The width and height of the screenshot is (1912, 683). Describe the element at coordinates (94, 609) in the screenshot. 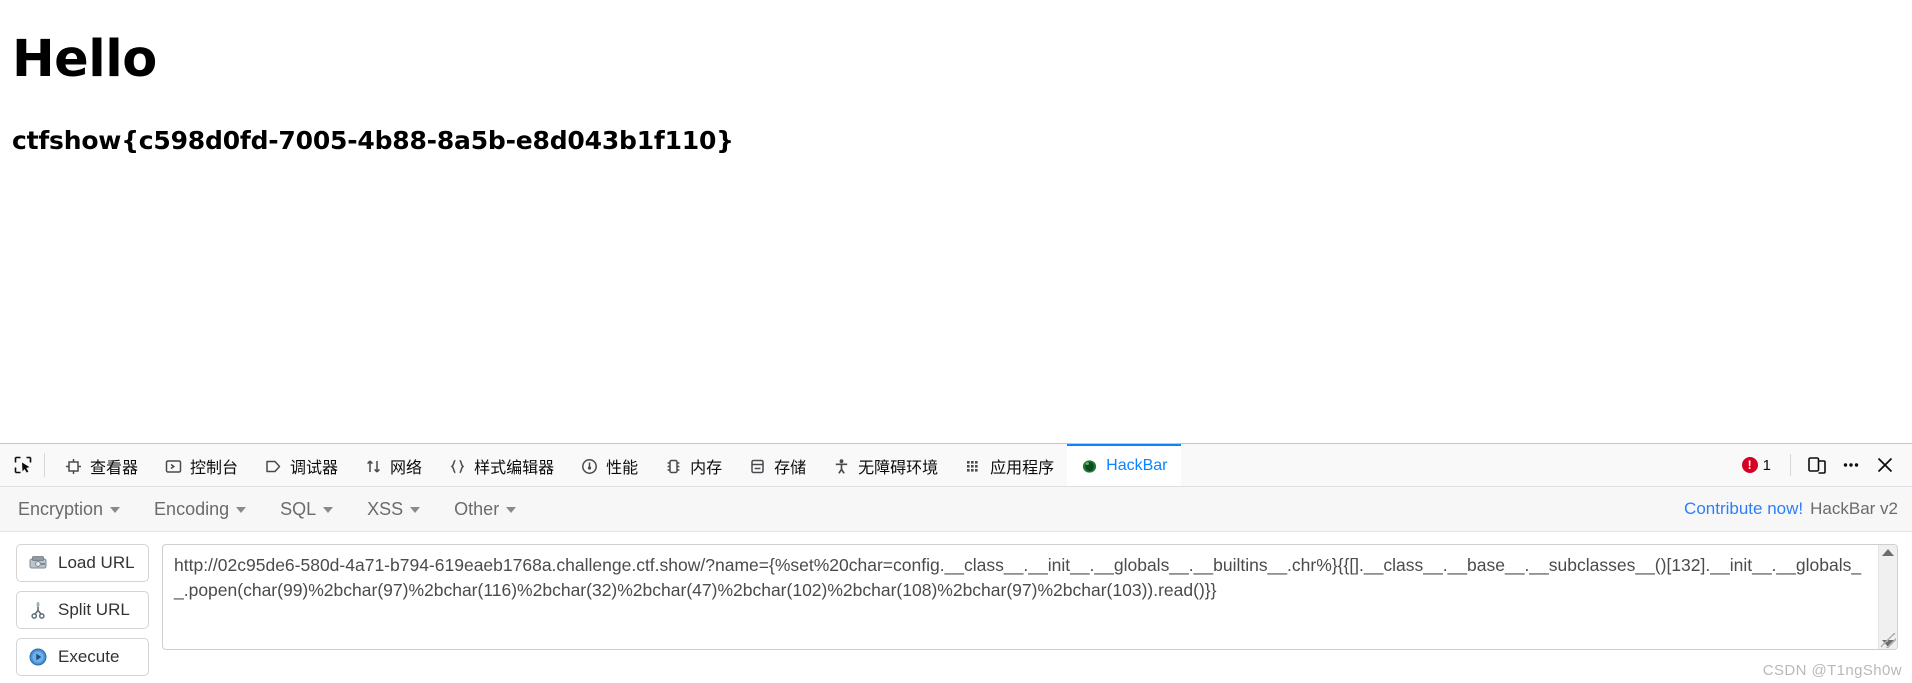

I see `split-url-label: Split URL` at that location.